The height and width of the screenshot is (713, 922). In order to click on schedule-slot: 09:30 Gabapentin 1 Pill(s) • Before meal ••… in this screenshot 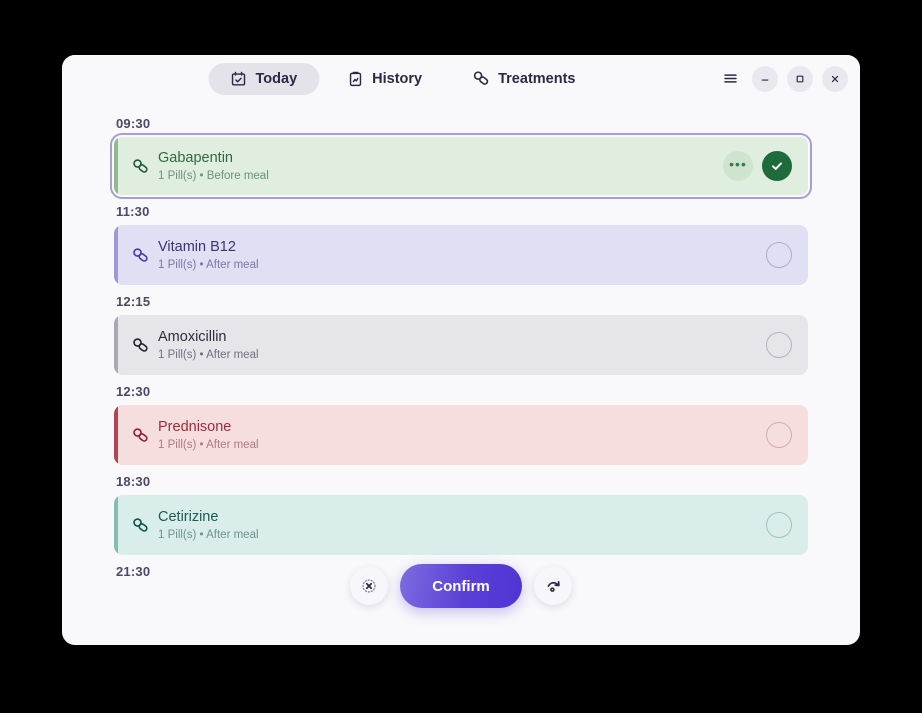, I will do `click(461, 157)`.